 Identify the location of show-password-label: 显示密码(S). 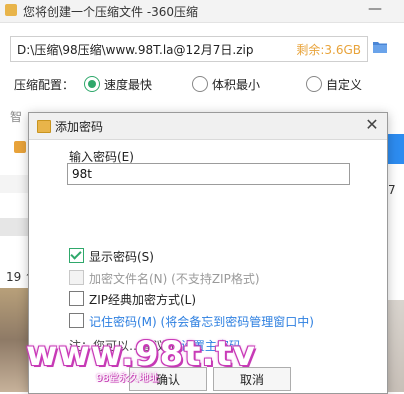
(121, 257).